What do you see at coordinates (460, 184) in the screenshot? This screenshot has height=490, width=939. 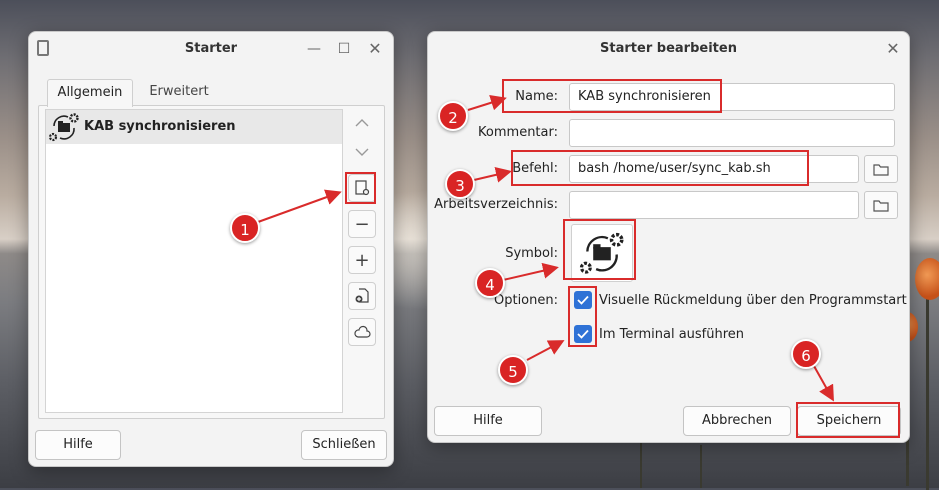 I see `badge-3: 3` at bounding box center [460, 184].